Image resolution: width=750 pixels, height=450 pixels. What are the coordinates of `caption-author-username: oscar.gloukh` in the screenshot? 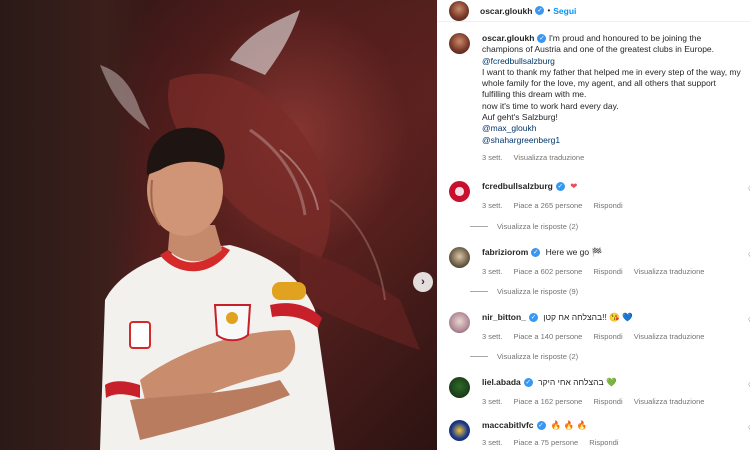 It's located at (508, 38).